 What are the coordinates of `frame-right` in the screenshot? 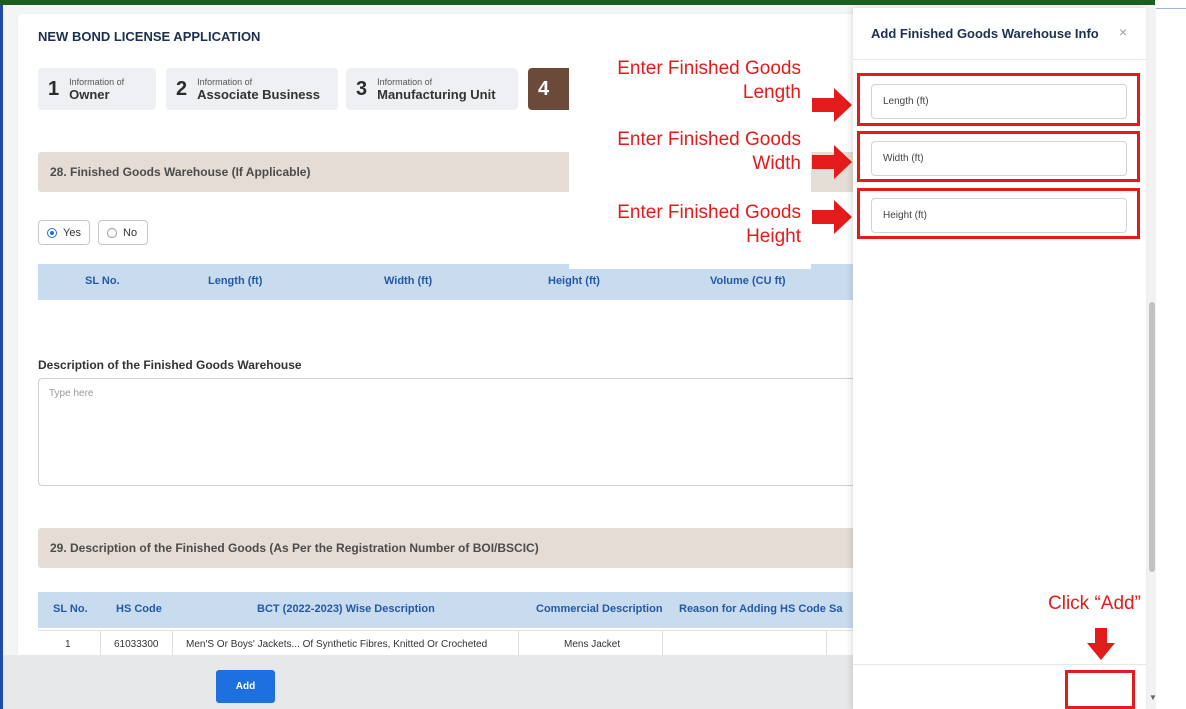 It's located at (1170, 354).